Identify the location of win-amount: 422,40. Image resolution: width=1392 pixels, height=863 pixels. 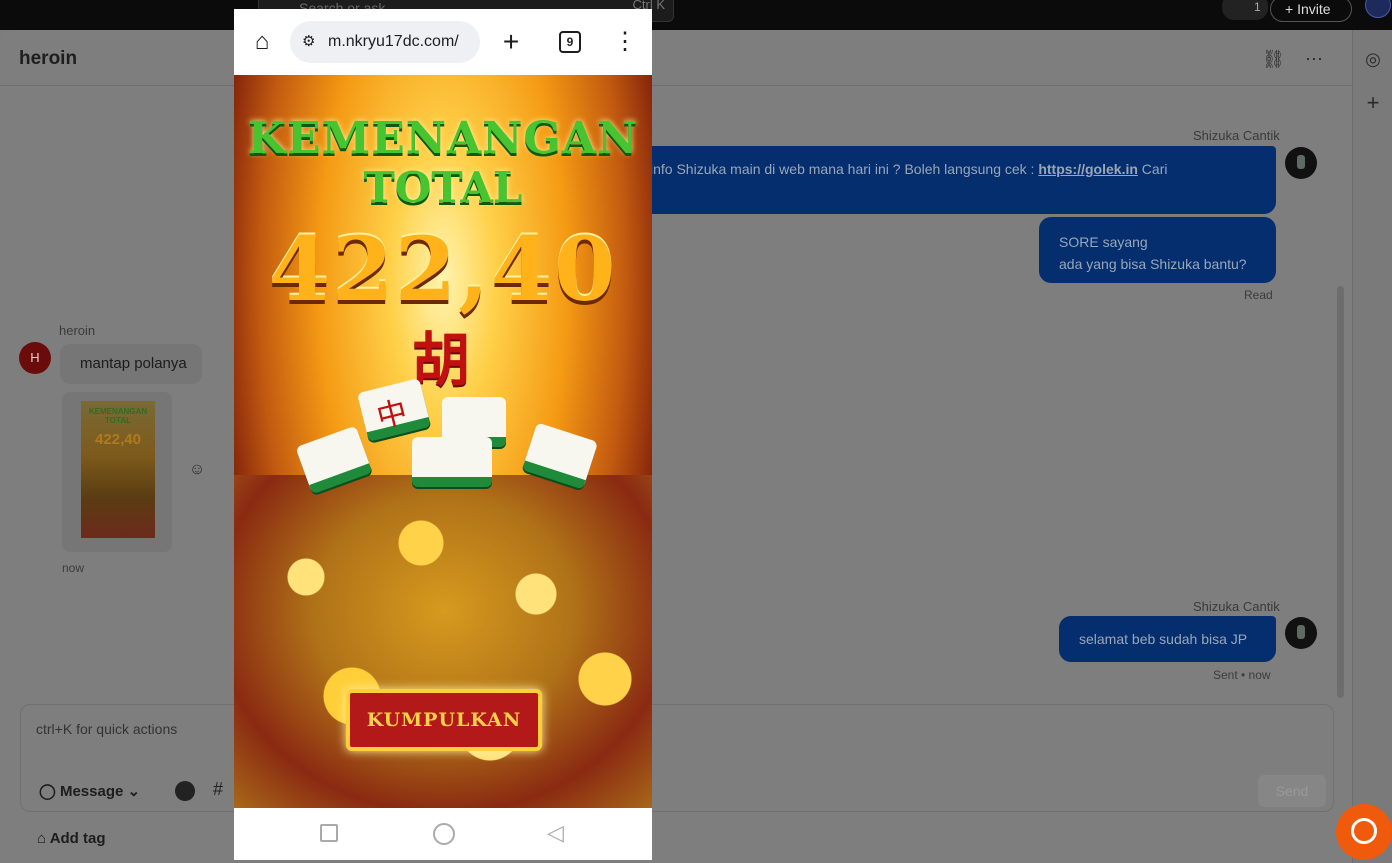
(443, 269).